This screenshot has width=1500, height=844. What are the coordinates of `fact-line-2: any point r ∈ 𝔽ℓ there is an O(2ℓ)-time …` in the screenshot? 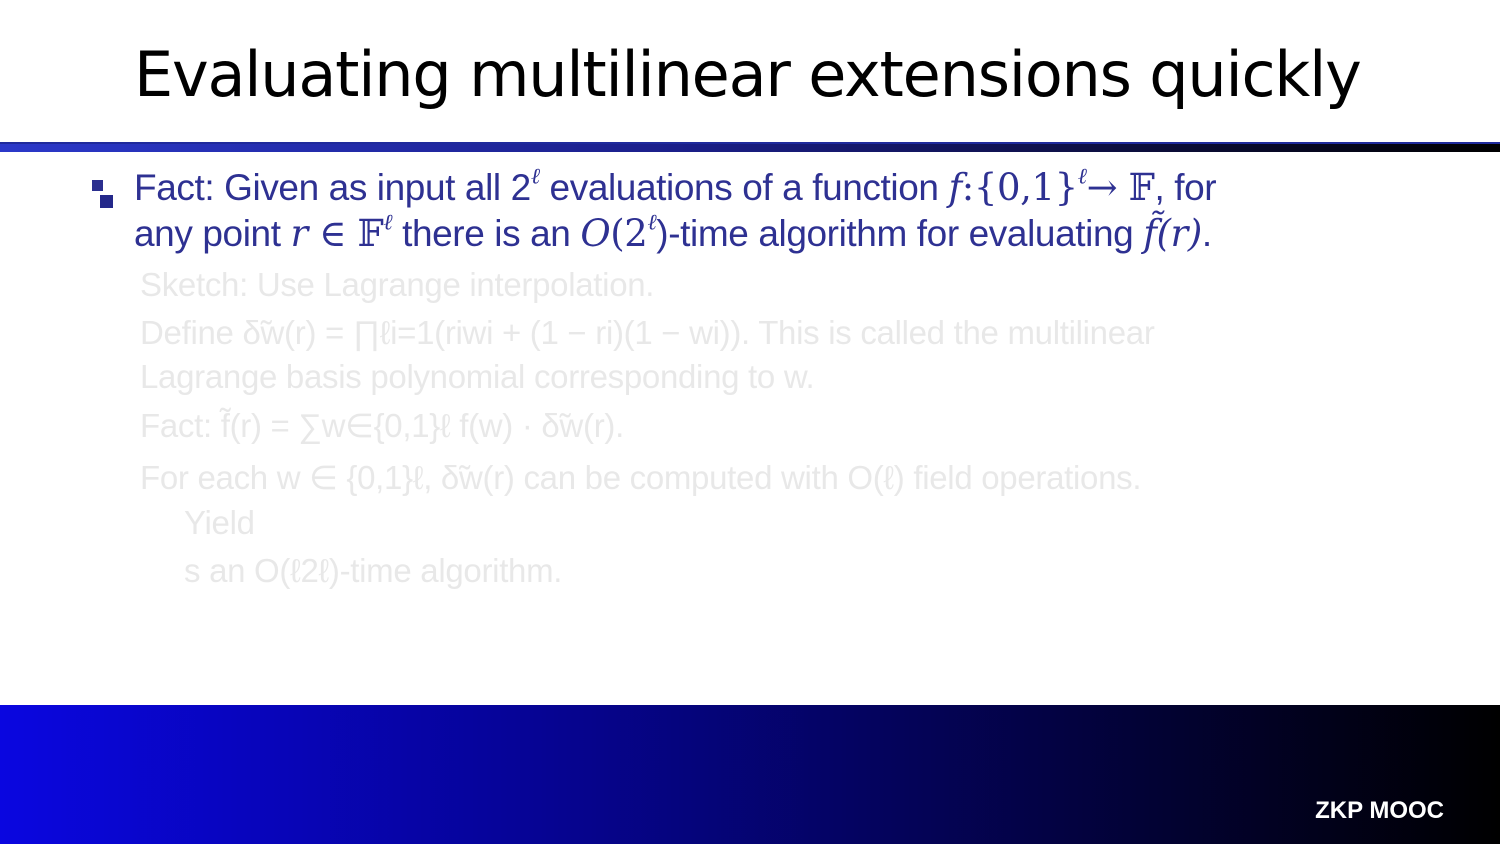 It's located at (673, 232).